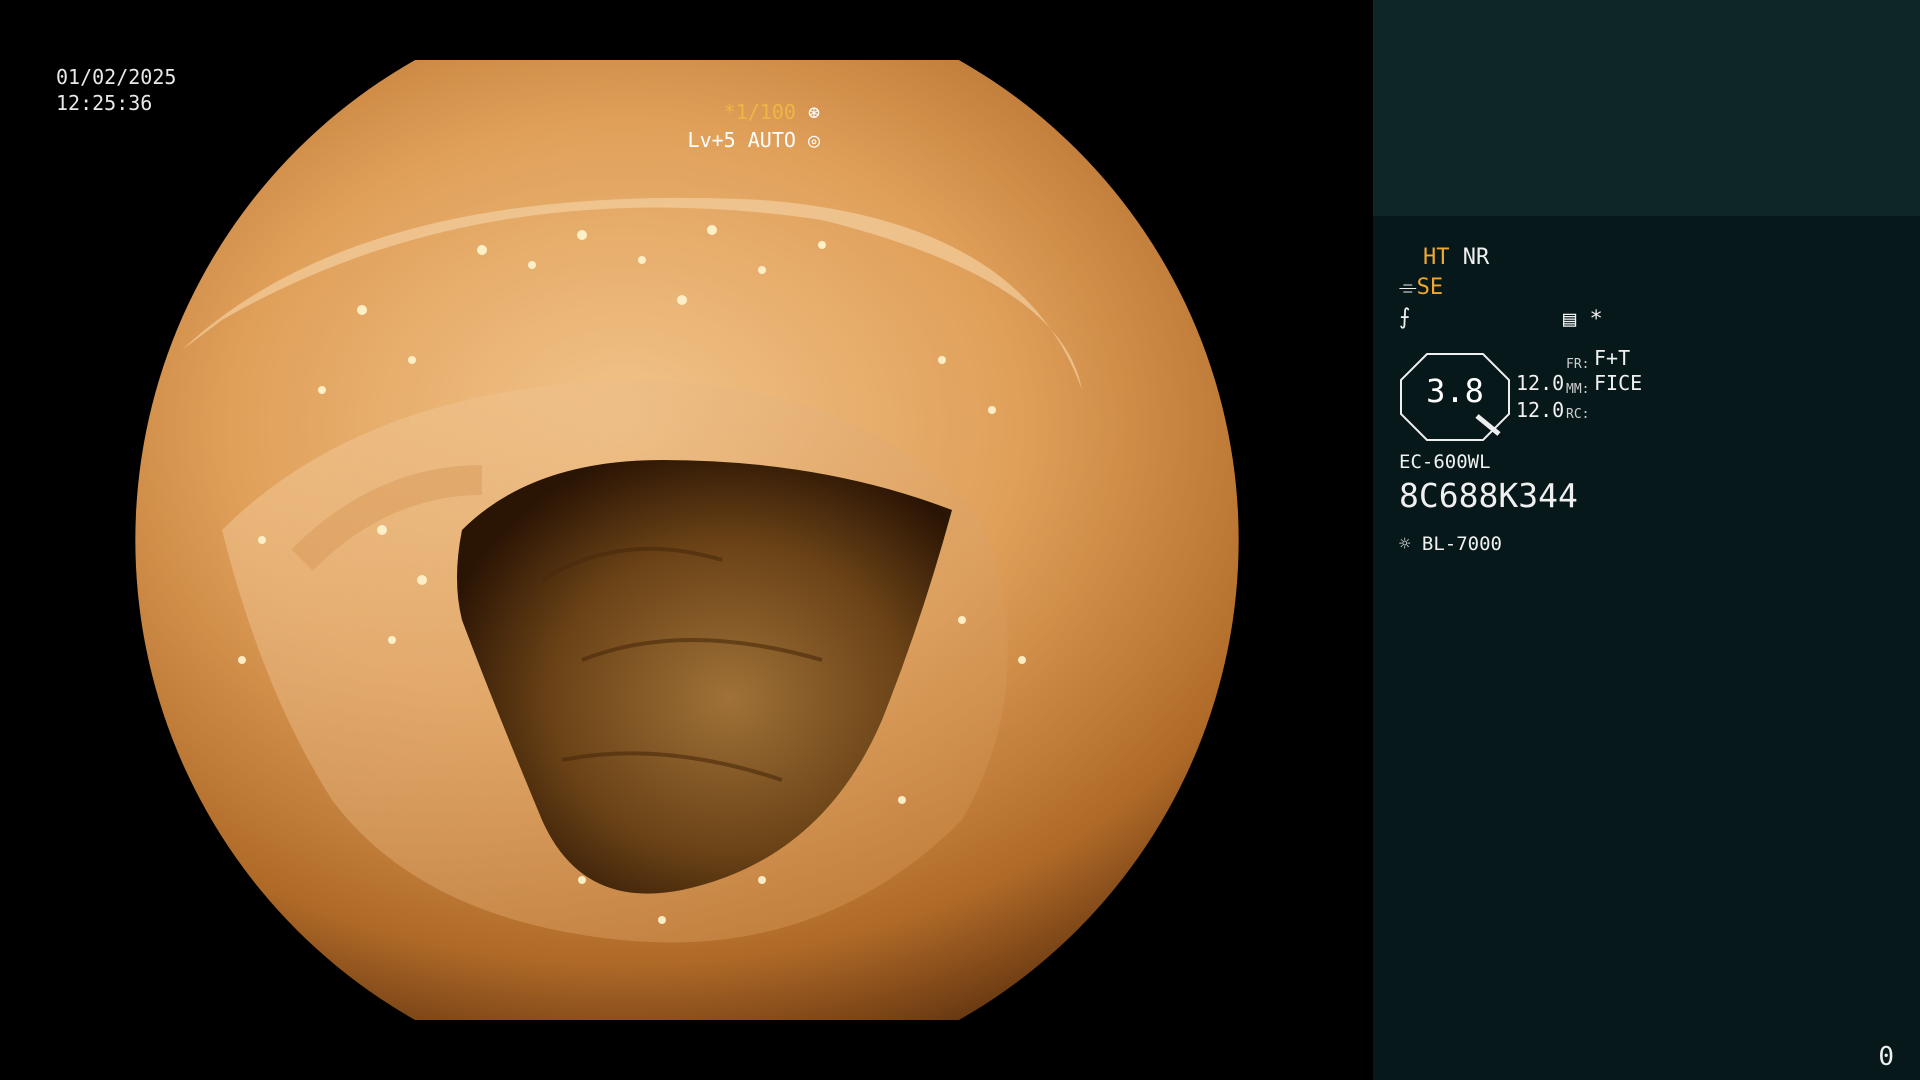  What do you see at coordinates (741, 140) in the screenshot?
I see `brightness-level: Lv+5 AUTO` at bounding box center [741, 140].